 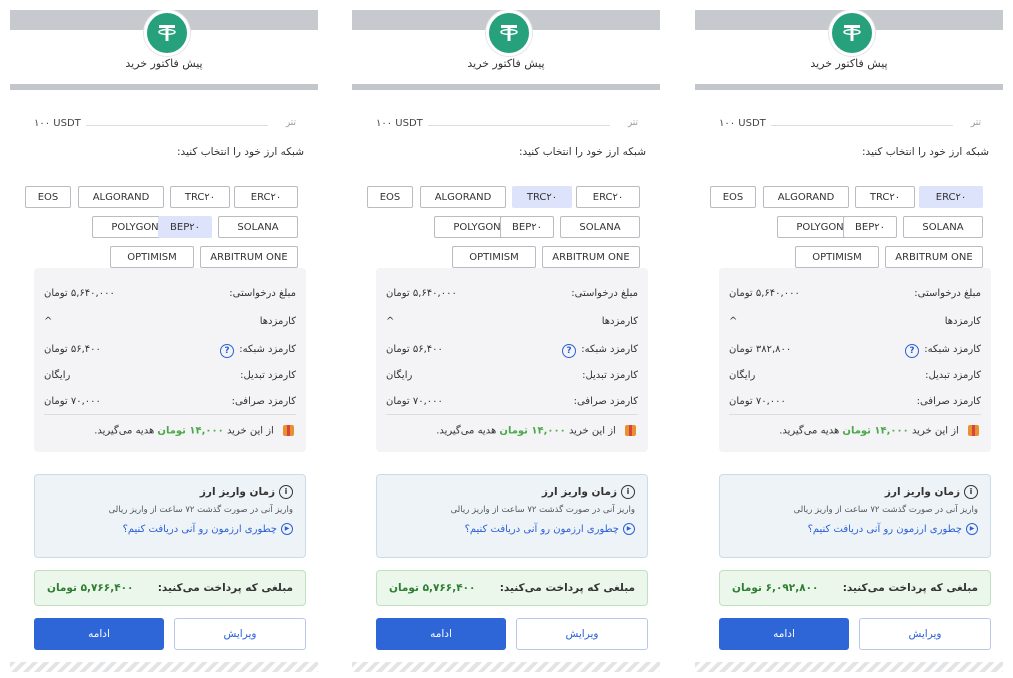 I want to click on total-value: ۵,۷۶۶,۴۰۰ تومان, so click(x=432, y=588).